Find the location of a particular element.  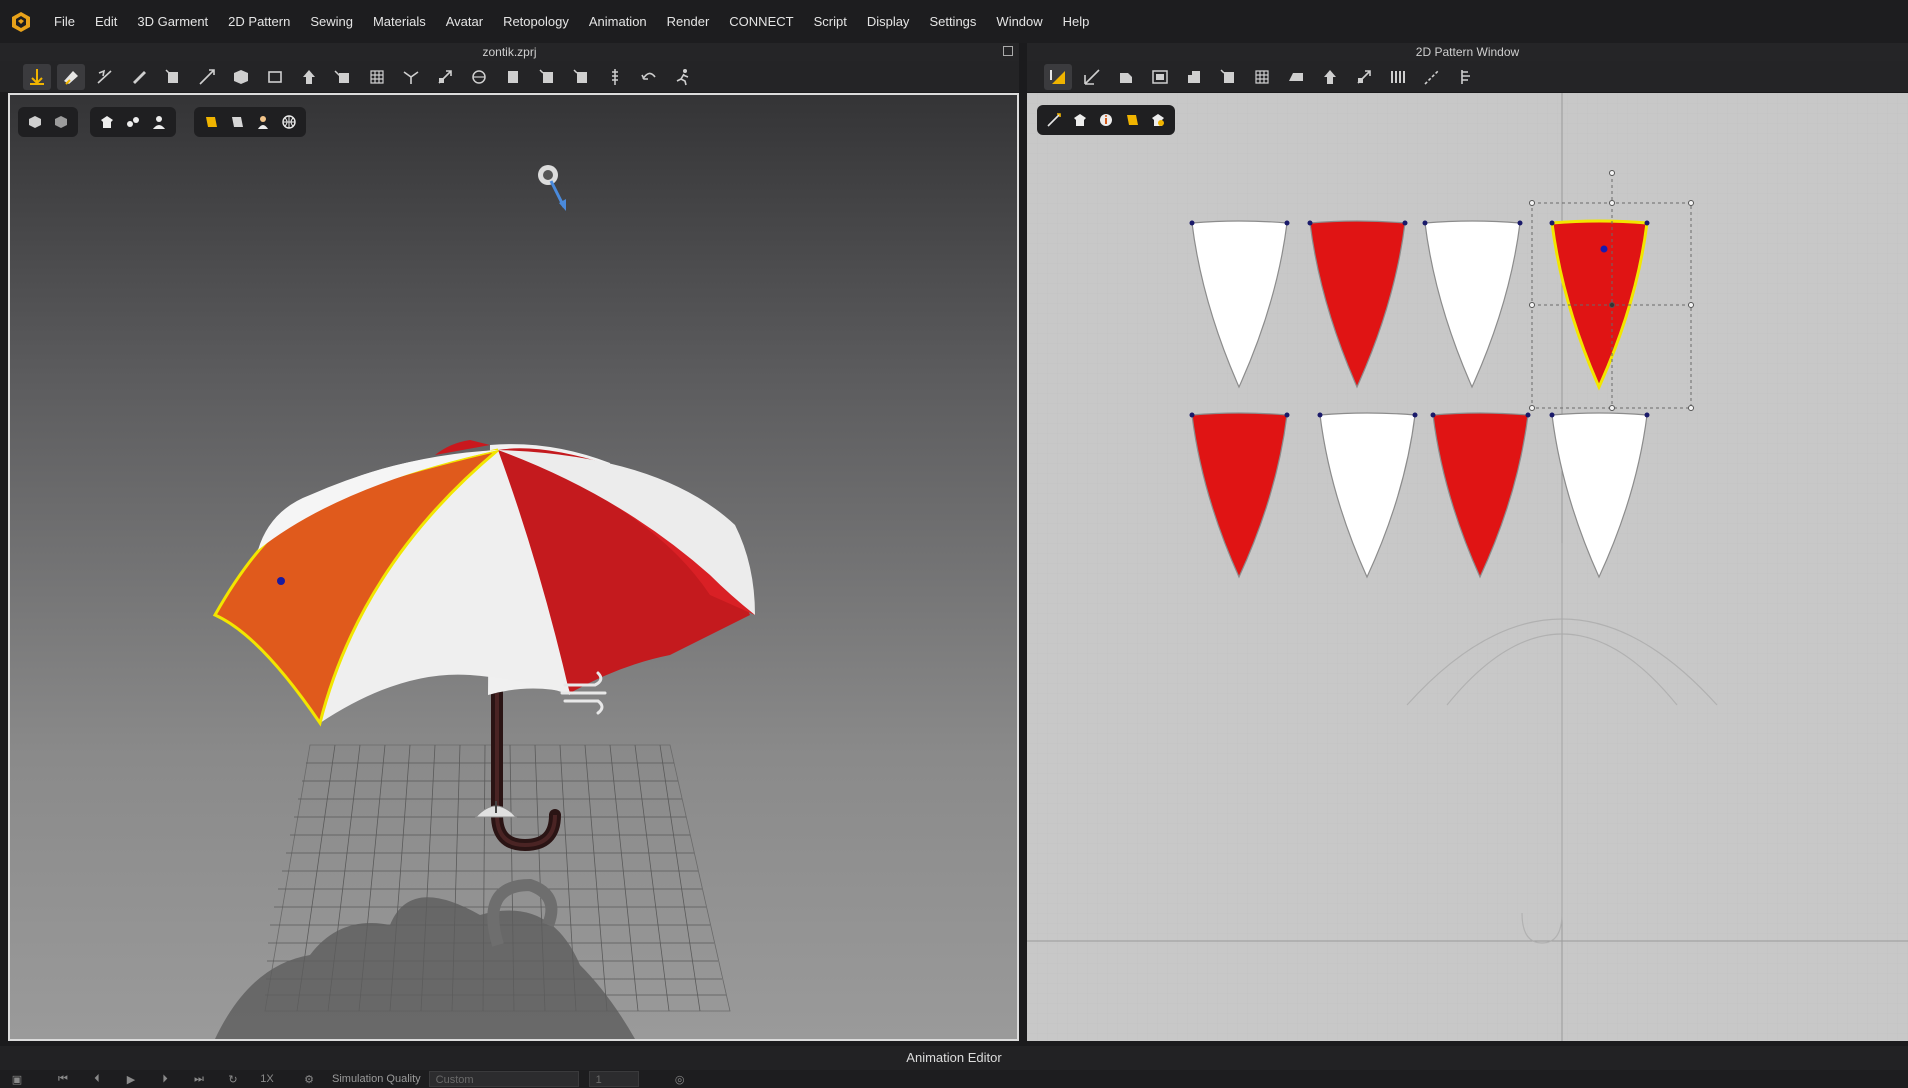

trace-icon is located at coordinates (1194, 77).